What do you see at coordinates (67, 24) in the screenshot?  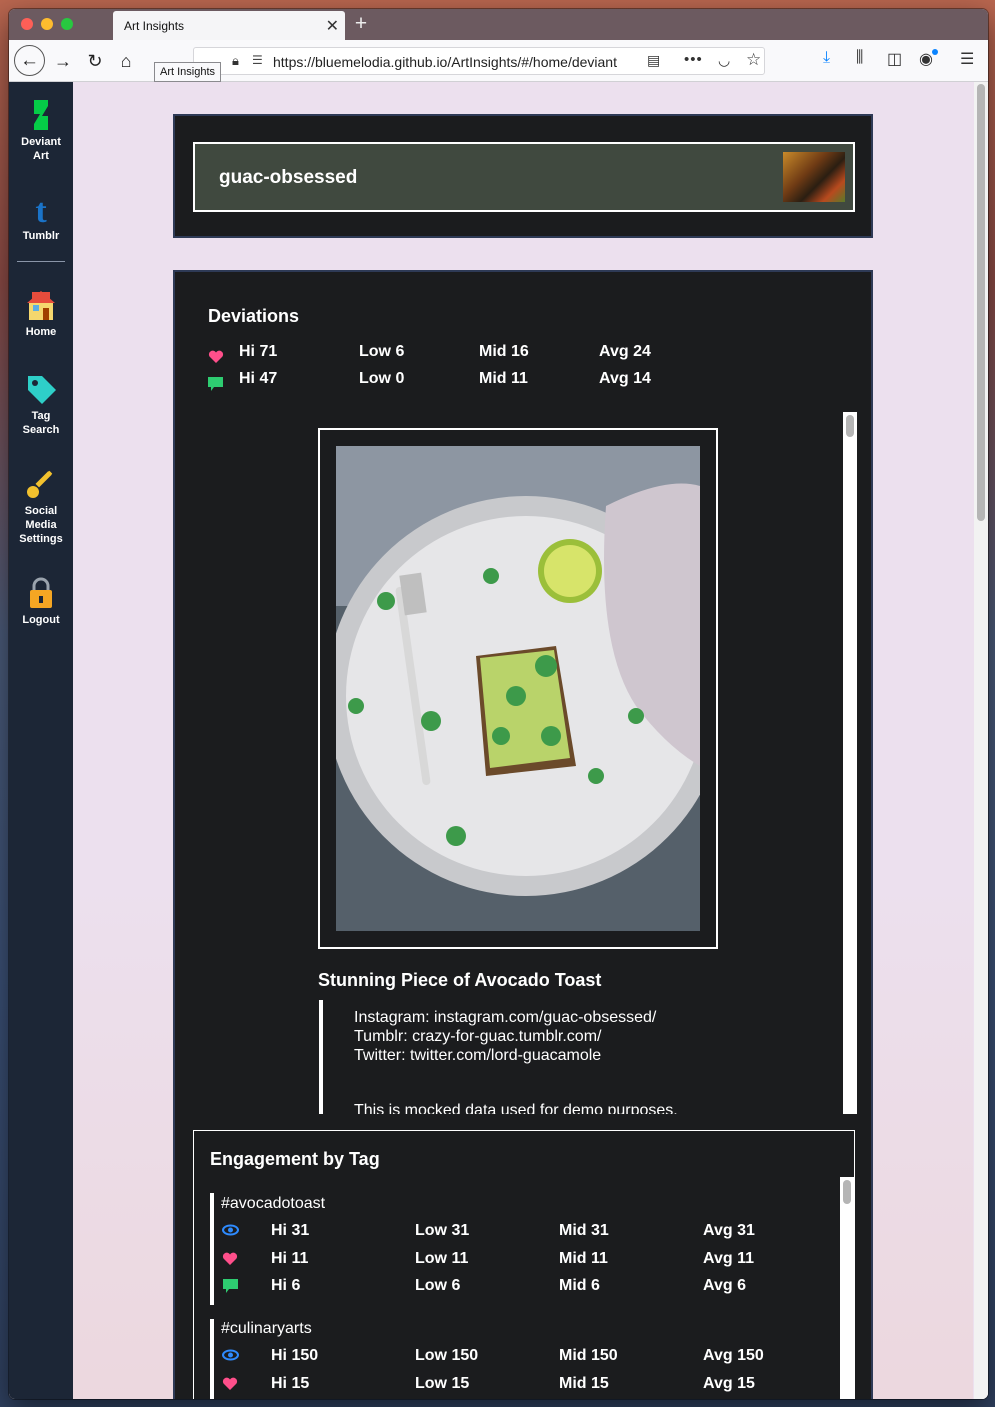 I see `maximize-window-button` at bounding box center [67, 24].